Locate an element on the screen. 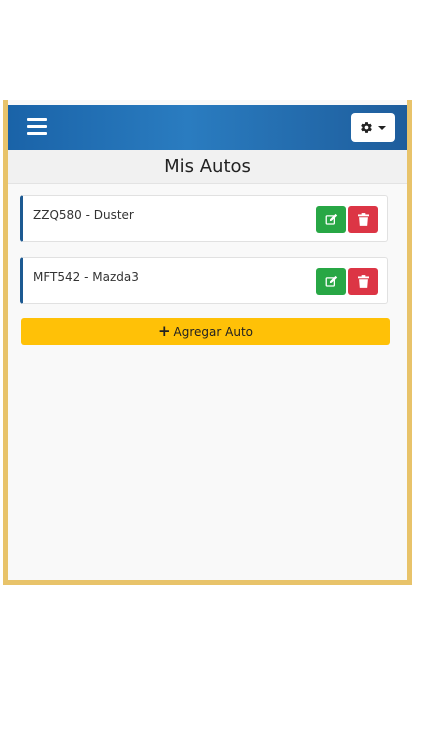  auto-label: MFT542 - Mazda3 is located at coordinates (86, 277).